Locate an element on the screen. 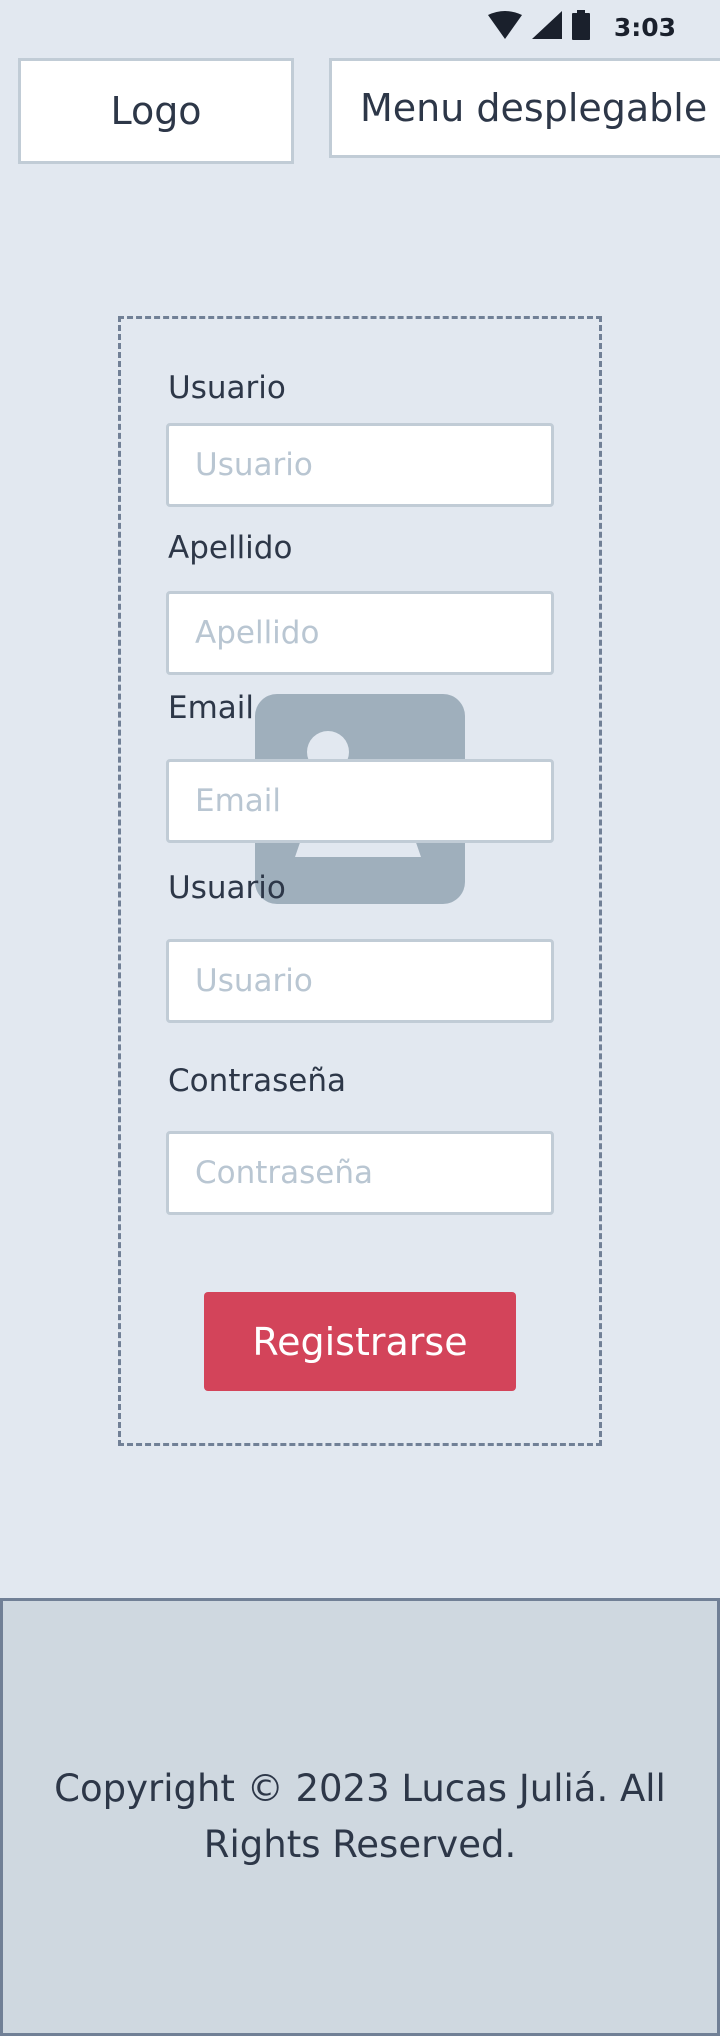 Image resolution: width=720 pixels, height=2036 pixels. battery-icon is located at coordinates (580, 27).